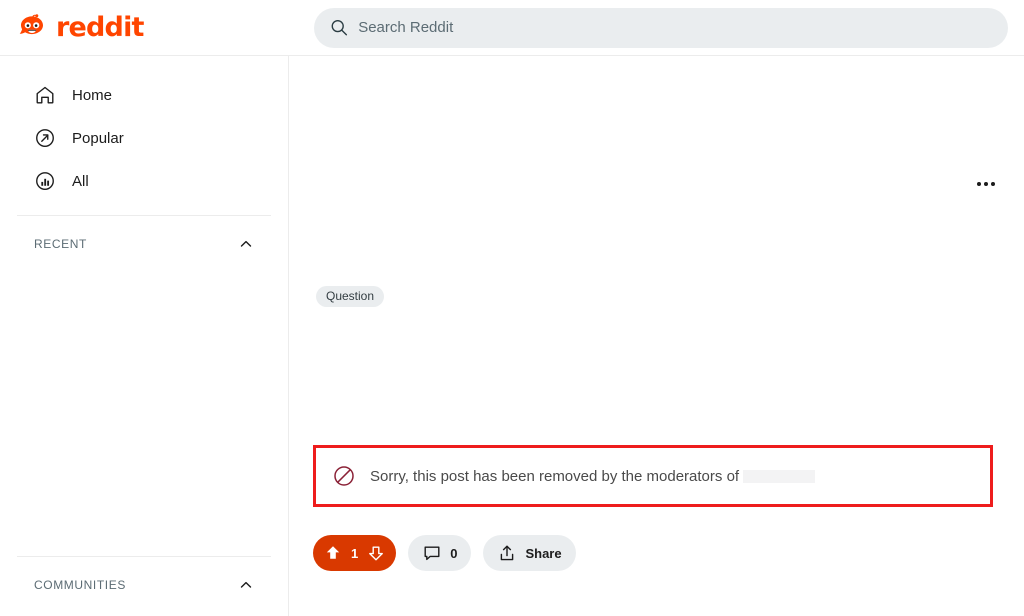 The image size is (1024, 616). What do you see at coordinates (543, 553) in the screenshot?
I see `share-label: Share` at bounding box center [543, 553].